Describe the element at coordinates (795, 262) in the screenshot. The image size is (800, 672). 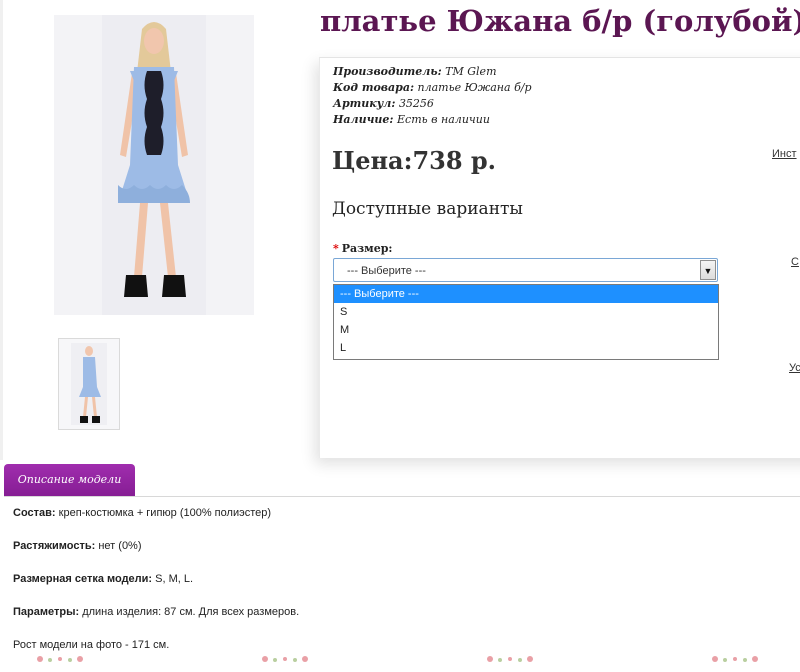
I see `side-link-s: С` at that location.